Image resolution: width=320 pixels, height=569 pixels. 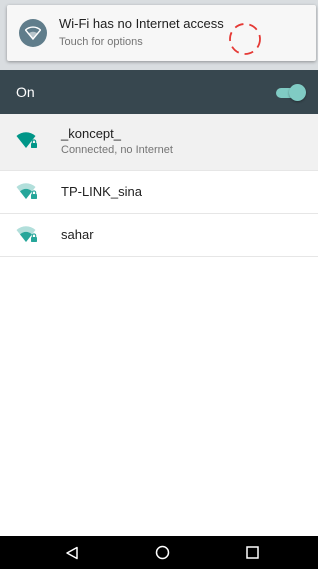 I want to click on network-item: TP-LINK_sina, so click(x=159, y=192).